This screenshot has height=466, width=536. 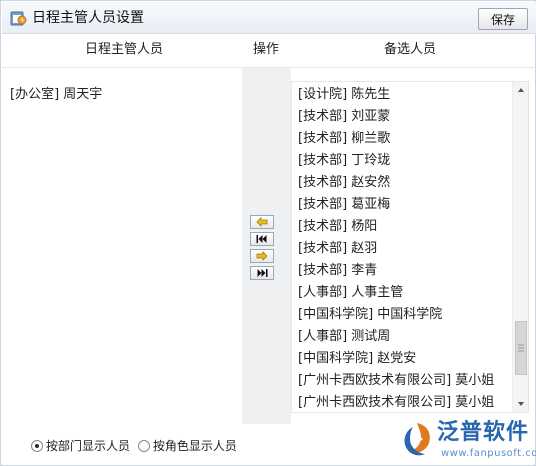 I want to click on list-item: [技术部] 刘亚蒙, so click(x=405, y=117).